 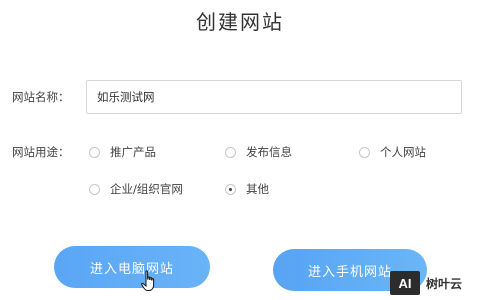 I want to click on purpose-option-enterprise: 企业/组织官网, so click(x=136, y=189).